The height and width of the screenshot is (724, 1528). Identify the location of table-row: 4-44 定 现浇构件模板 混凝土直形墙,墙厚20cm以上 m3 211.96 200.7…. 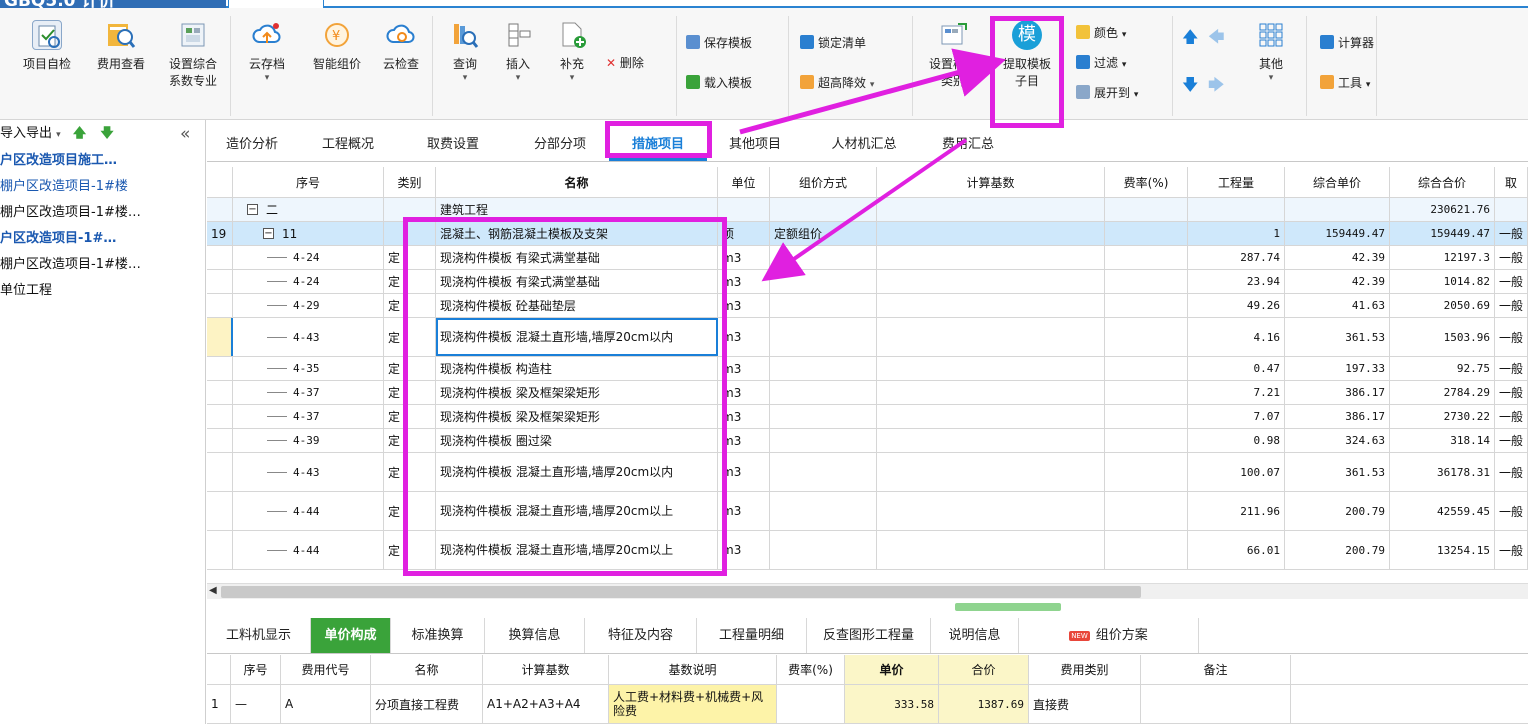
(867, 511).